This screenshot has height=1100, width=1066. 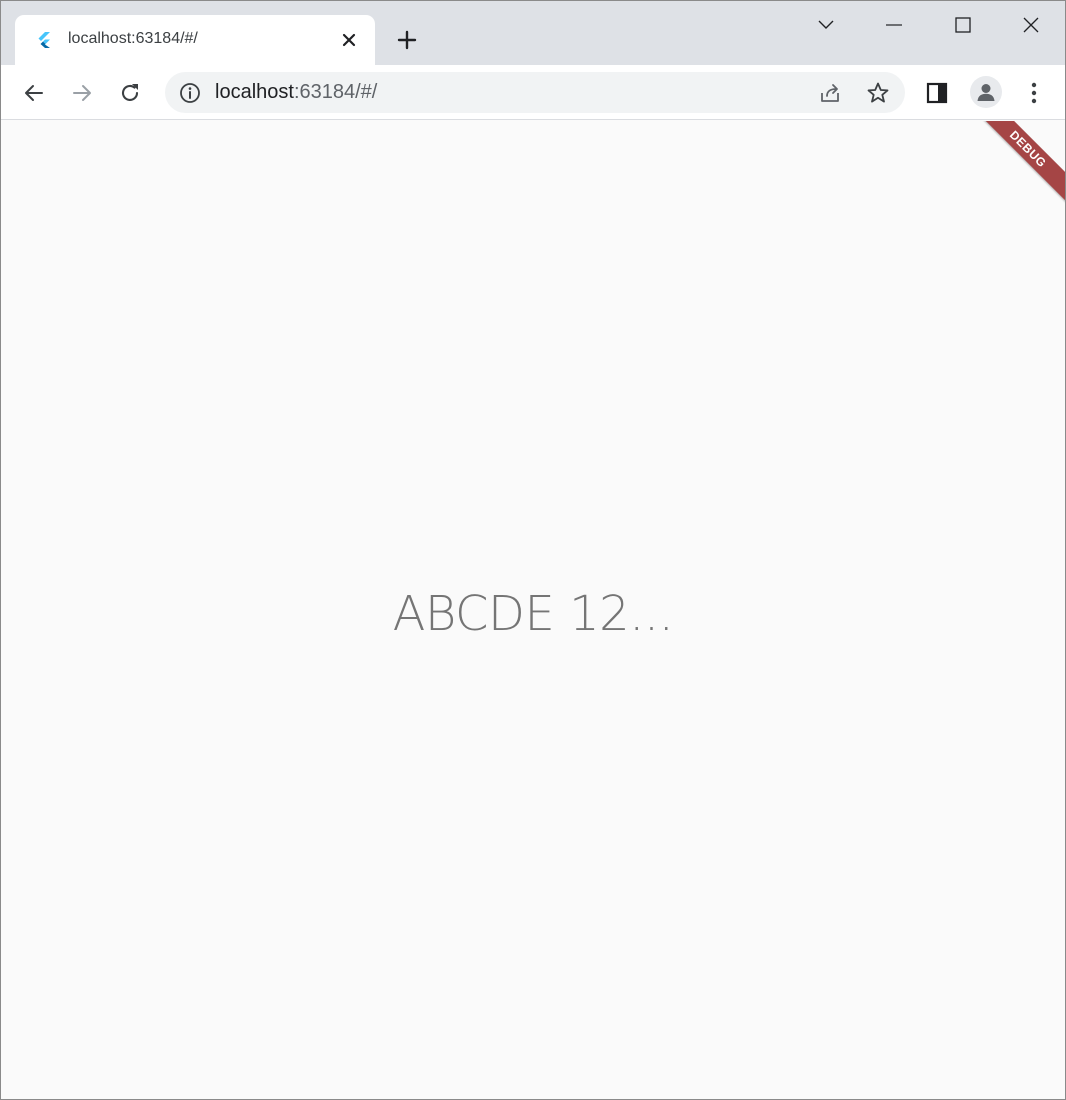 What do you see at coordinates (1016, 165) in the screenshot?
I see `debug-banner: DEBUG` at bounding box center [1016, 165].